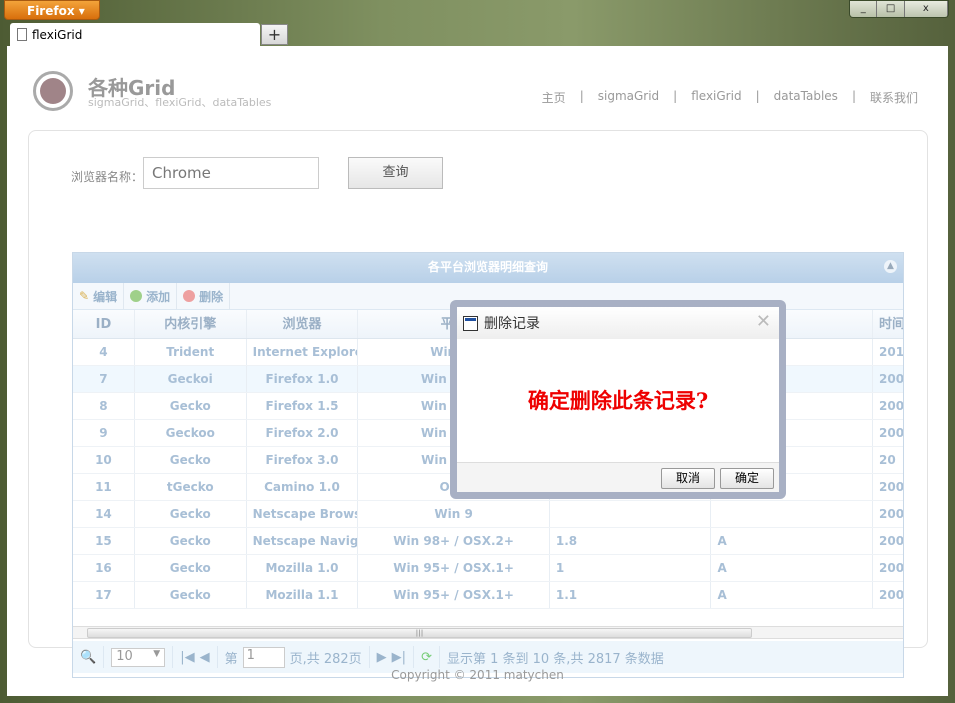  Describe the element at coordinates (303, 433) in the screenshot. I see `table-cell: Firefox 2.0` at that location.